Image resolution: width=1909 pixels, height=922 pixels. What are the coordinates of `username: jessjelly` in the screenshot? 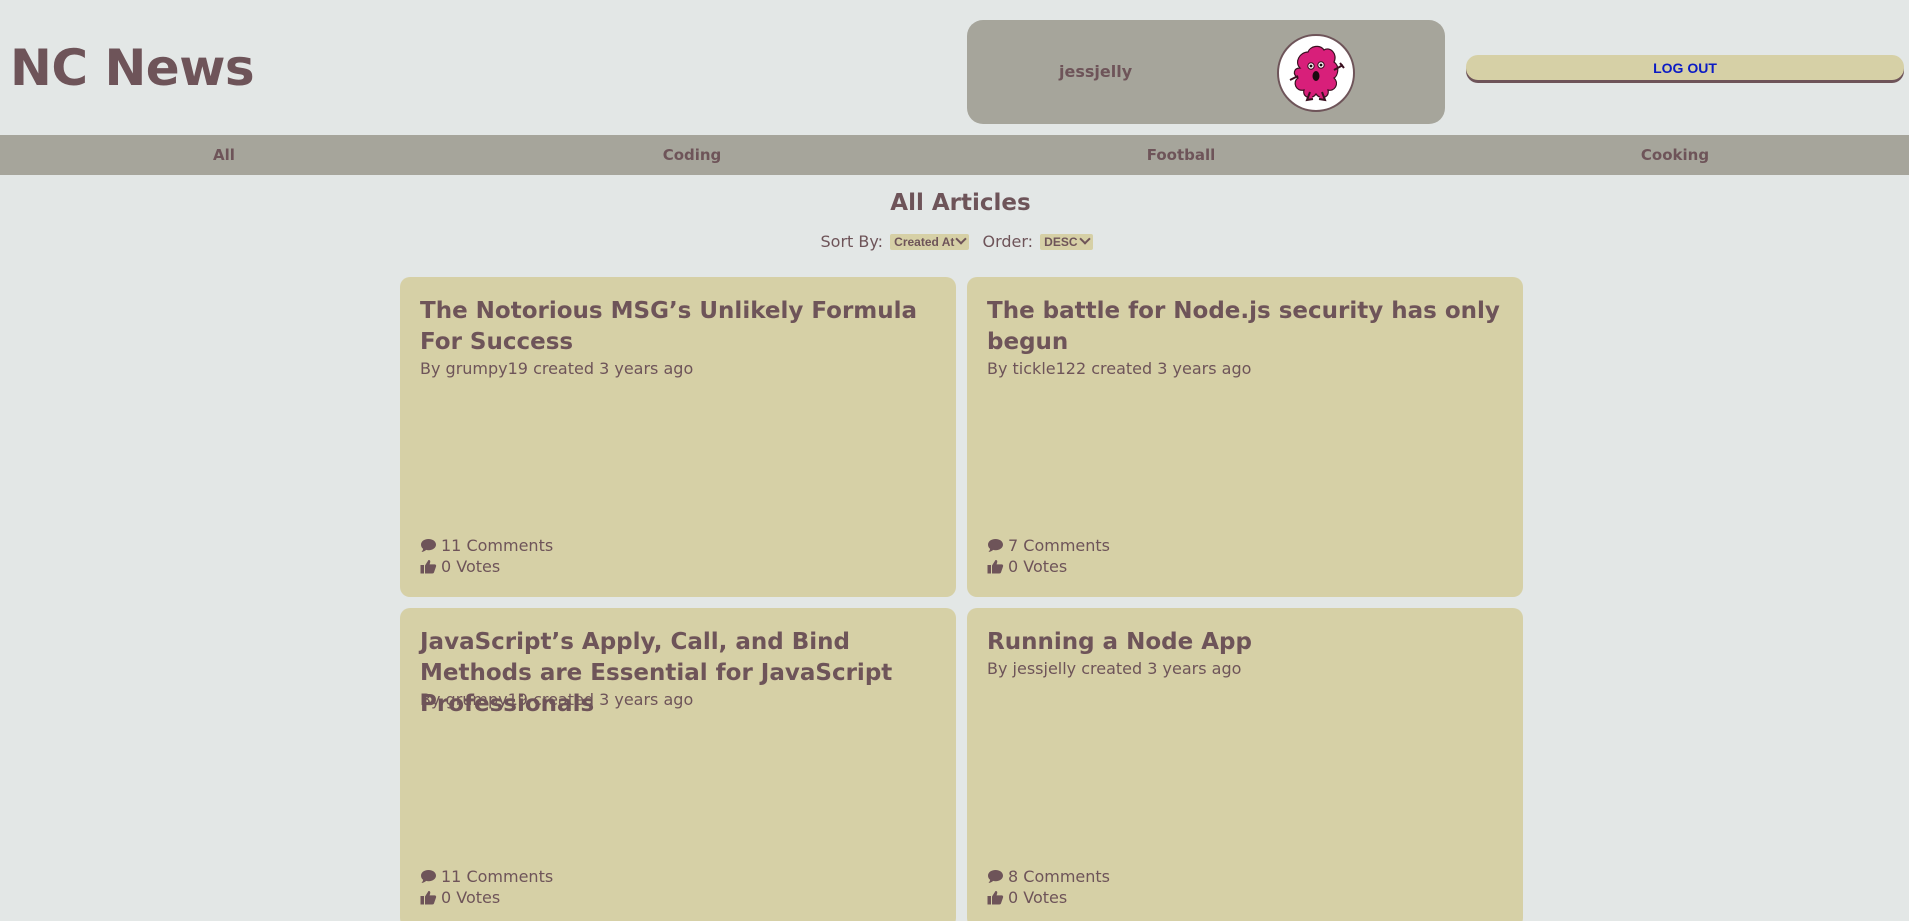 It's located at (1096, 71).